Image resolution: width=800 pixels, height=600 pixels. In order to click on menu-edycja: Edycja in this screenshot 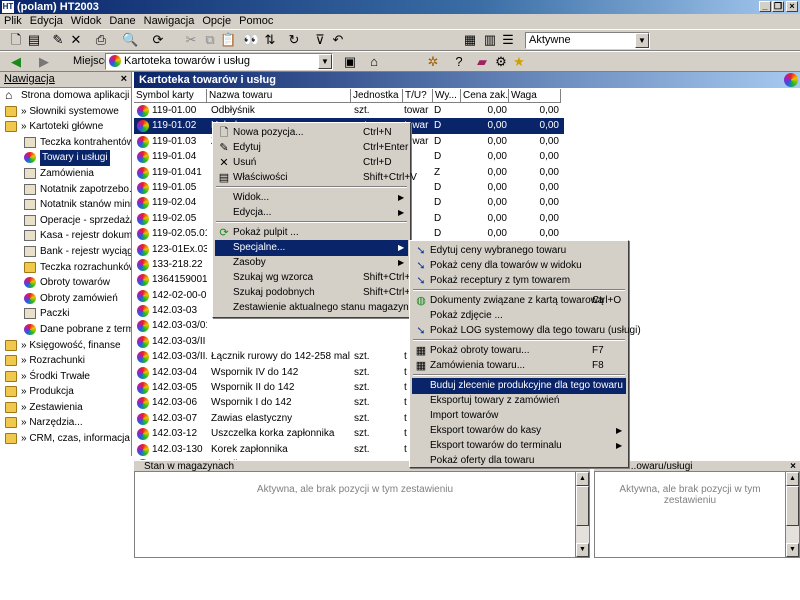, I will do `click(46, 21)`.